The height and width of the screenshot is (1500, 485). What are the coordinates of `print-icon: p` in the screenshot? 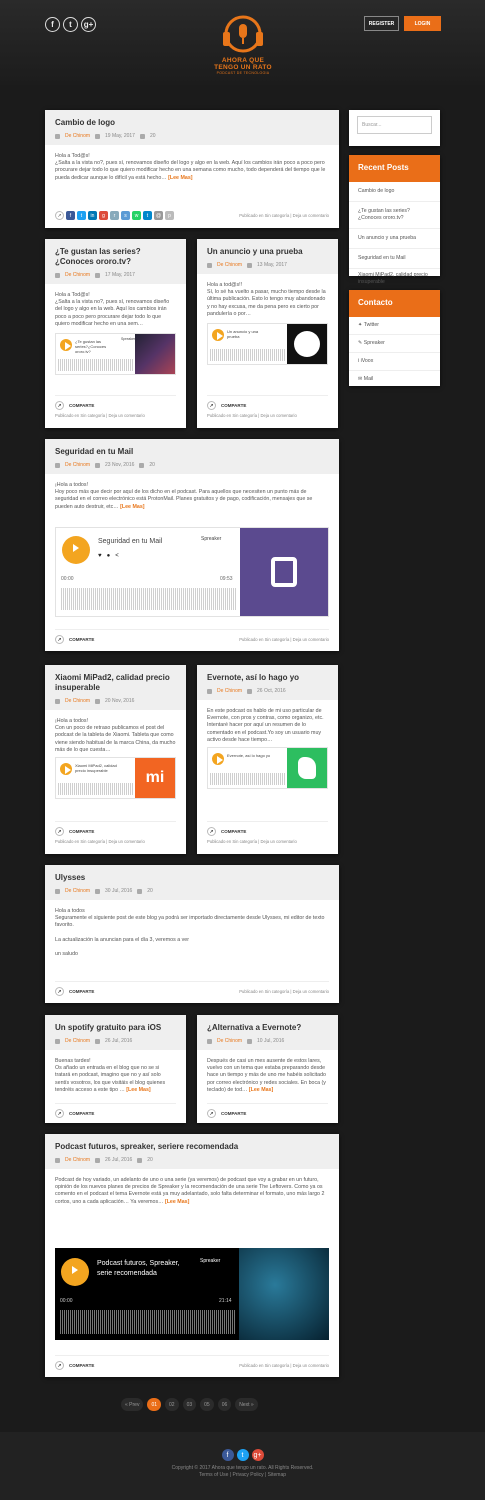 It's located at (169, 215).